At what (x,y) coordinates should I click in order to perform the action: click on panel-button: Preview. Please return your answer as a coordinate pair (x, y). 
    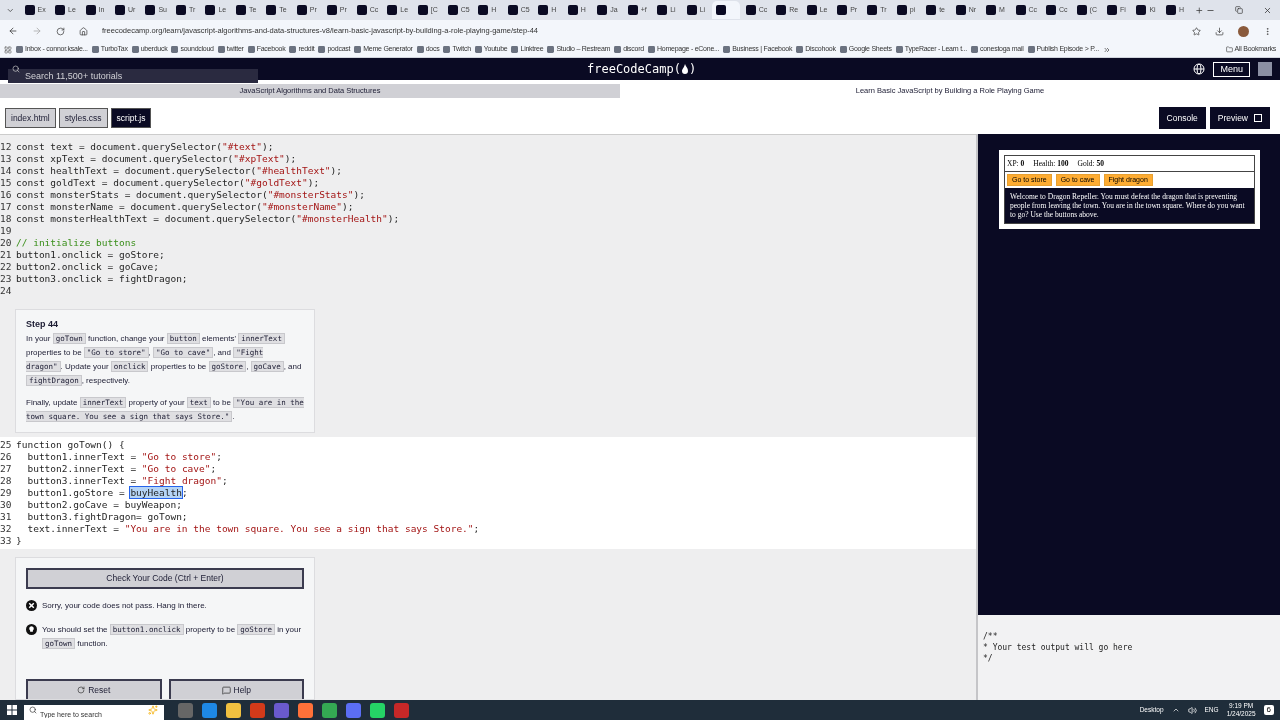
    Looking at the image, I should click on (1239, 118).